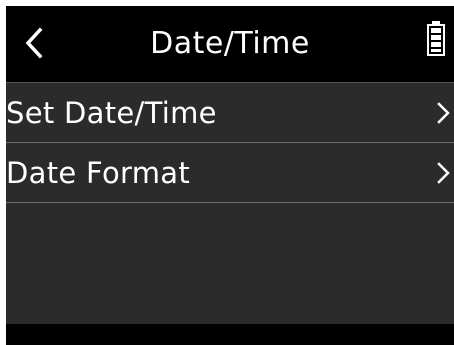  I want to click on menu-item-label: Set Date/Time, so click(111, 113).